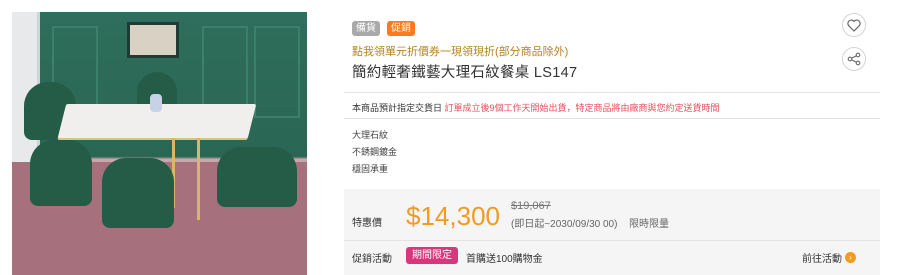 This screenshot has height=275, width=900. What do you see at coordinates (649, 224) in the screenshot?
I see `limit-note: 限時限量` at bounding box center [649, 224].